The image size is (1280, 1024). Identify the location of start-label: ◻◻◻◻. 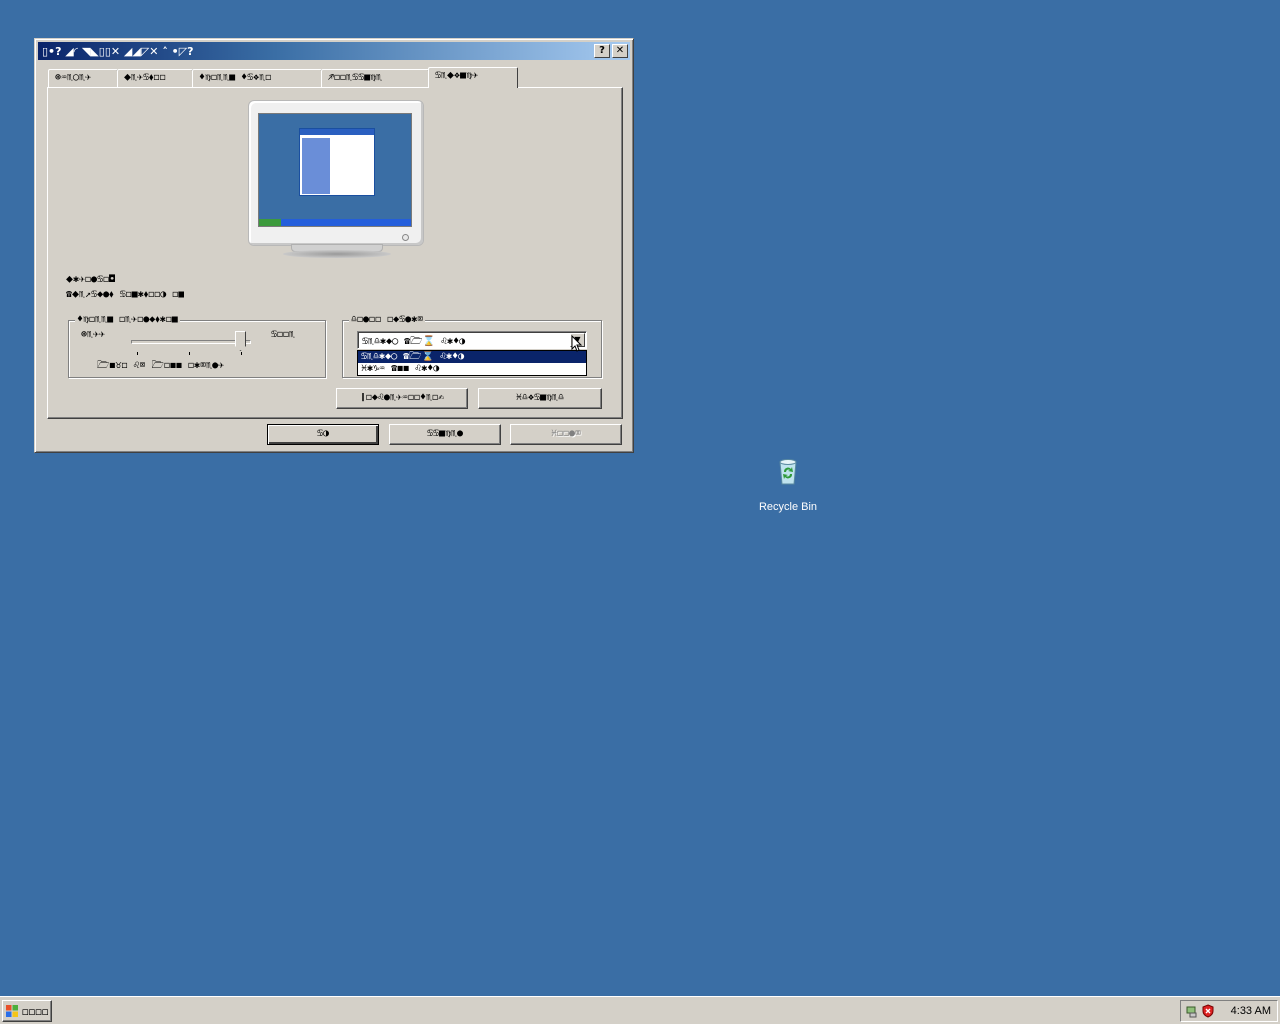
(35, 1011).